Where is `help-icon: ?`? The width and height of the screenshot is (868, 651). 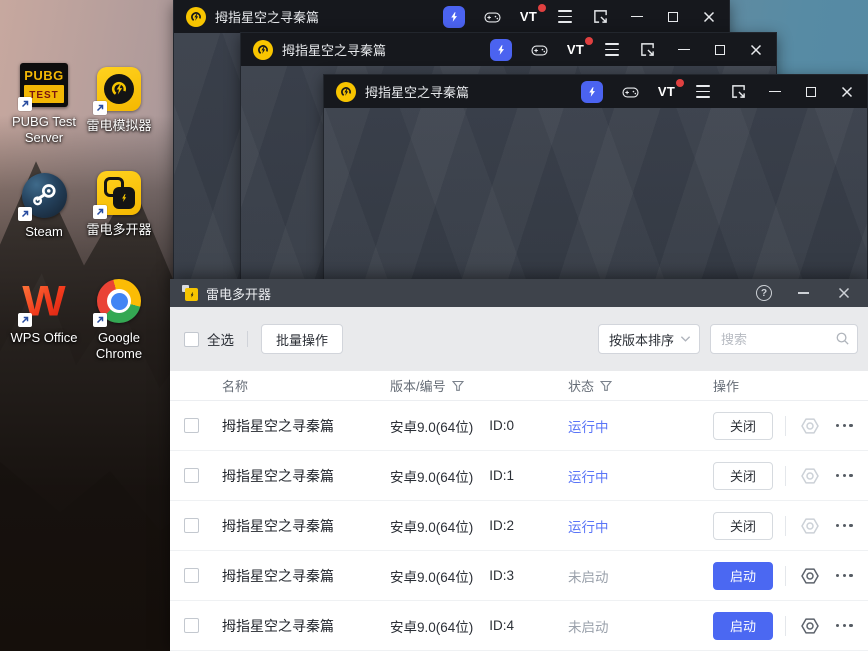 help-icon: ? is located at coordinates (764, 293).